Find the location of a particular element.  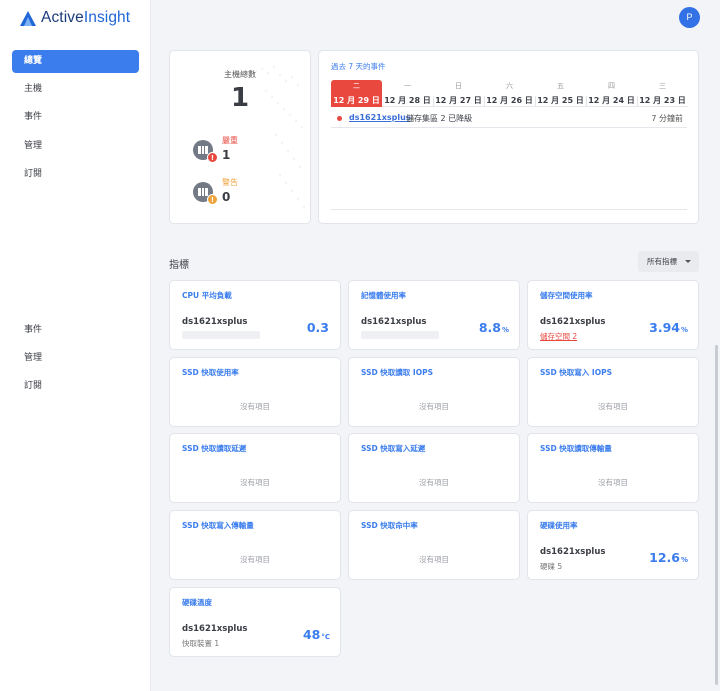

metric-card: 硬碟溫度 ds1621xsplus 快取裝置 1 48°C is located at coordinates (255, 622).